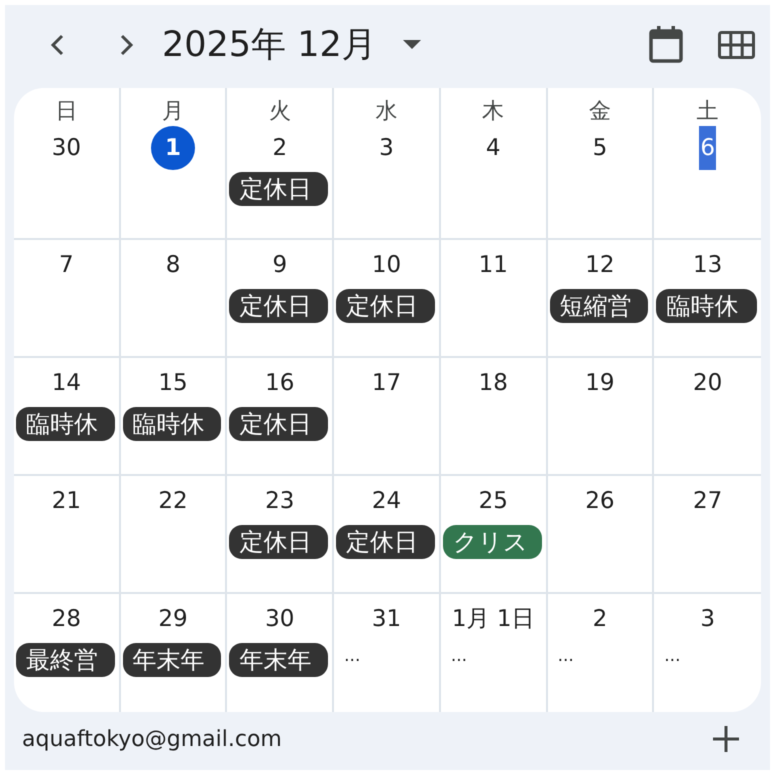 The image size is (775, 777). I want to click on day-number: 10, so click(387, 265).